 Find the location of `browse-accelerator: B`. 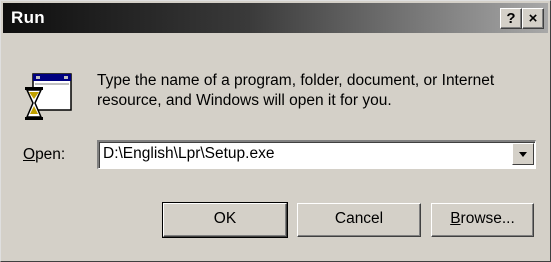

browse-accelerator: B is located at coordinates (455, 218).